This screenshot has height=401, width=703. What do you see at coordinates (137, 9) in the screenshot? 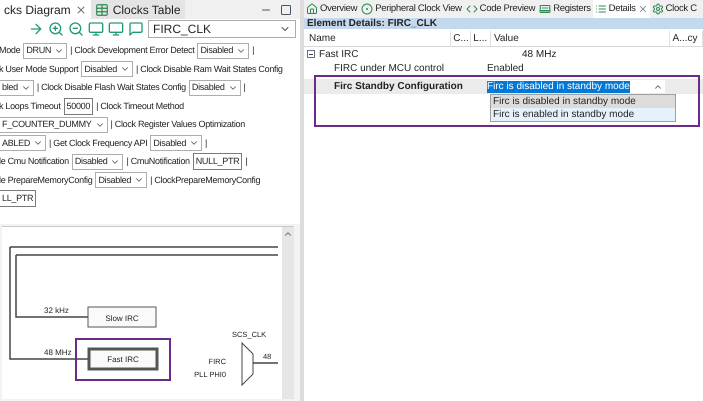
I see `tab: Clocks Table` at bounding box center [137, 9].